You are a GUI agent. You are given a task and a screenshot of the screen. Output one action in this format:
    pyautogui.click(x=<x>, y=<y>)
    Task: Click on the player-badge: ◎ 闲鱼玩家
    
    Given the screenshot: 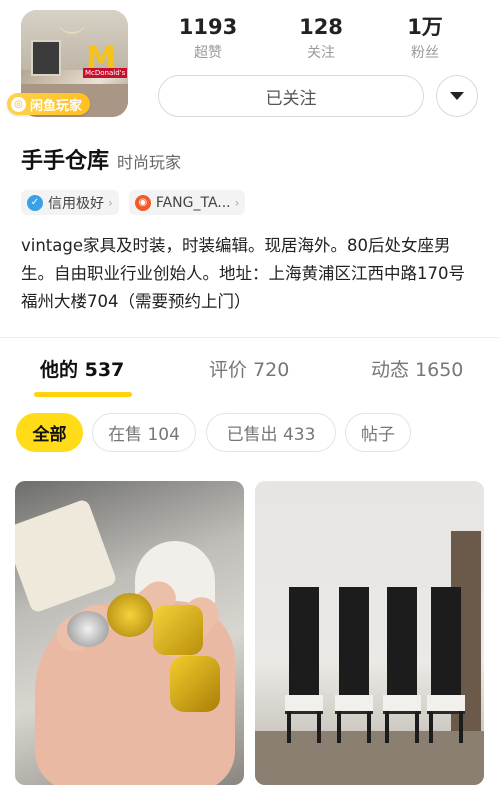 What is the action you would take?
    pyautogui.click(x=49, y=104)
    